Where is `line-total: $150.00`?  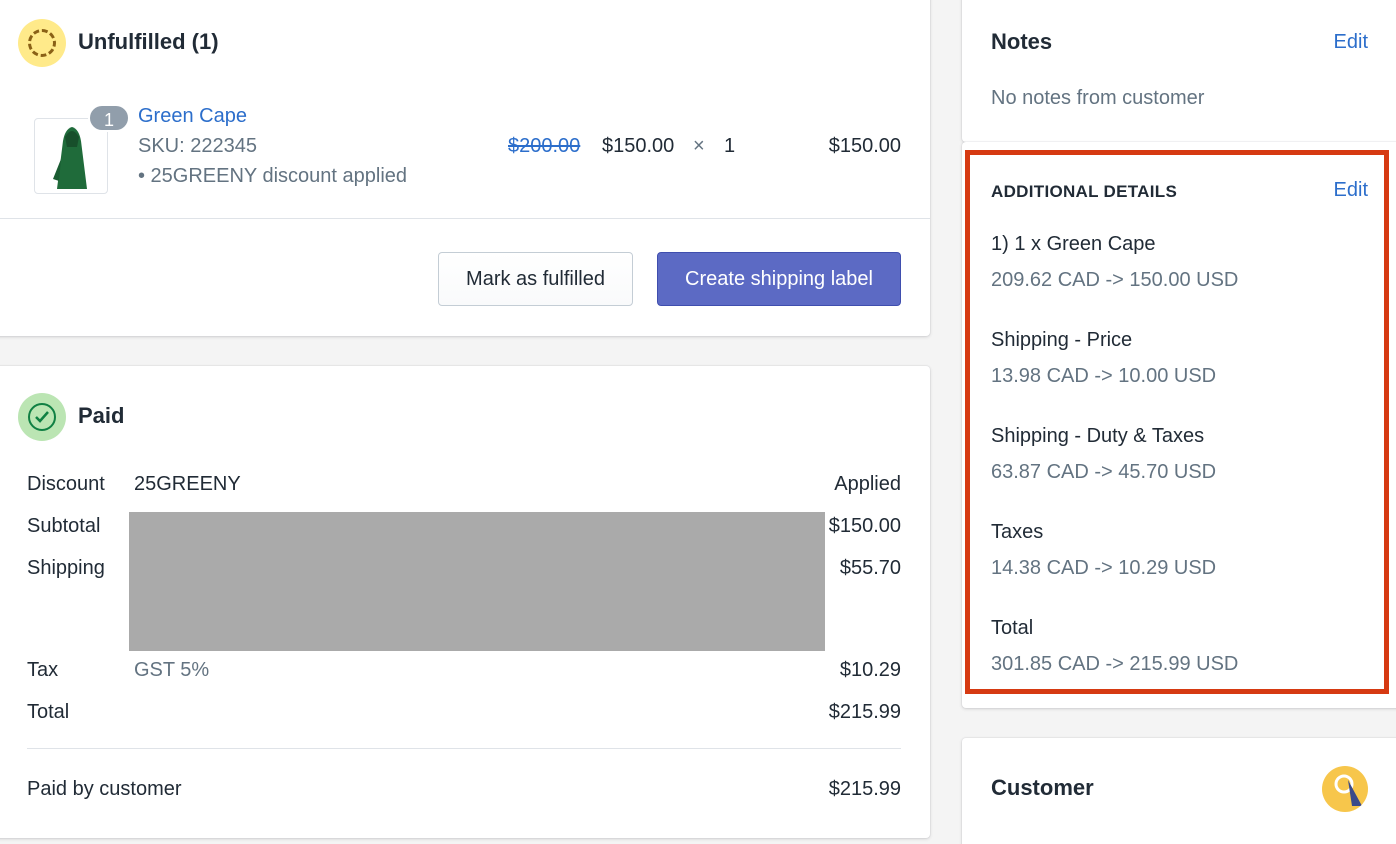
line-total: $150.00 is located at coordinates (864, 146).